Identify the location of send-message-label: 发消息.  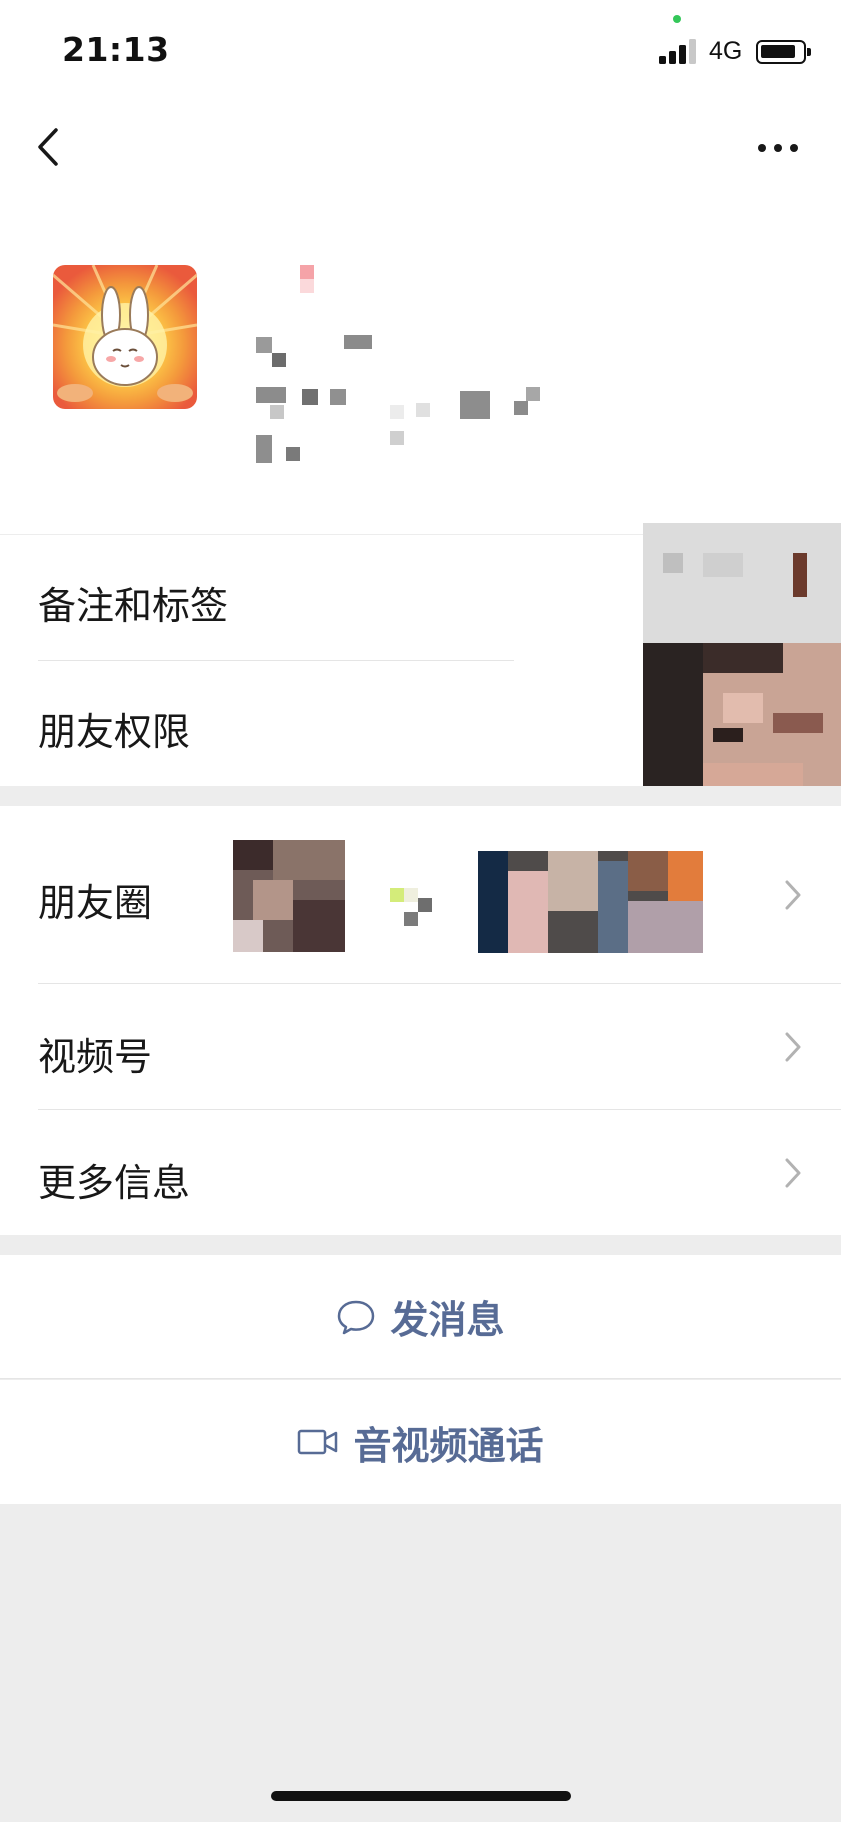
(447, 1320).